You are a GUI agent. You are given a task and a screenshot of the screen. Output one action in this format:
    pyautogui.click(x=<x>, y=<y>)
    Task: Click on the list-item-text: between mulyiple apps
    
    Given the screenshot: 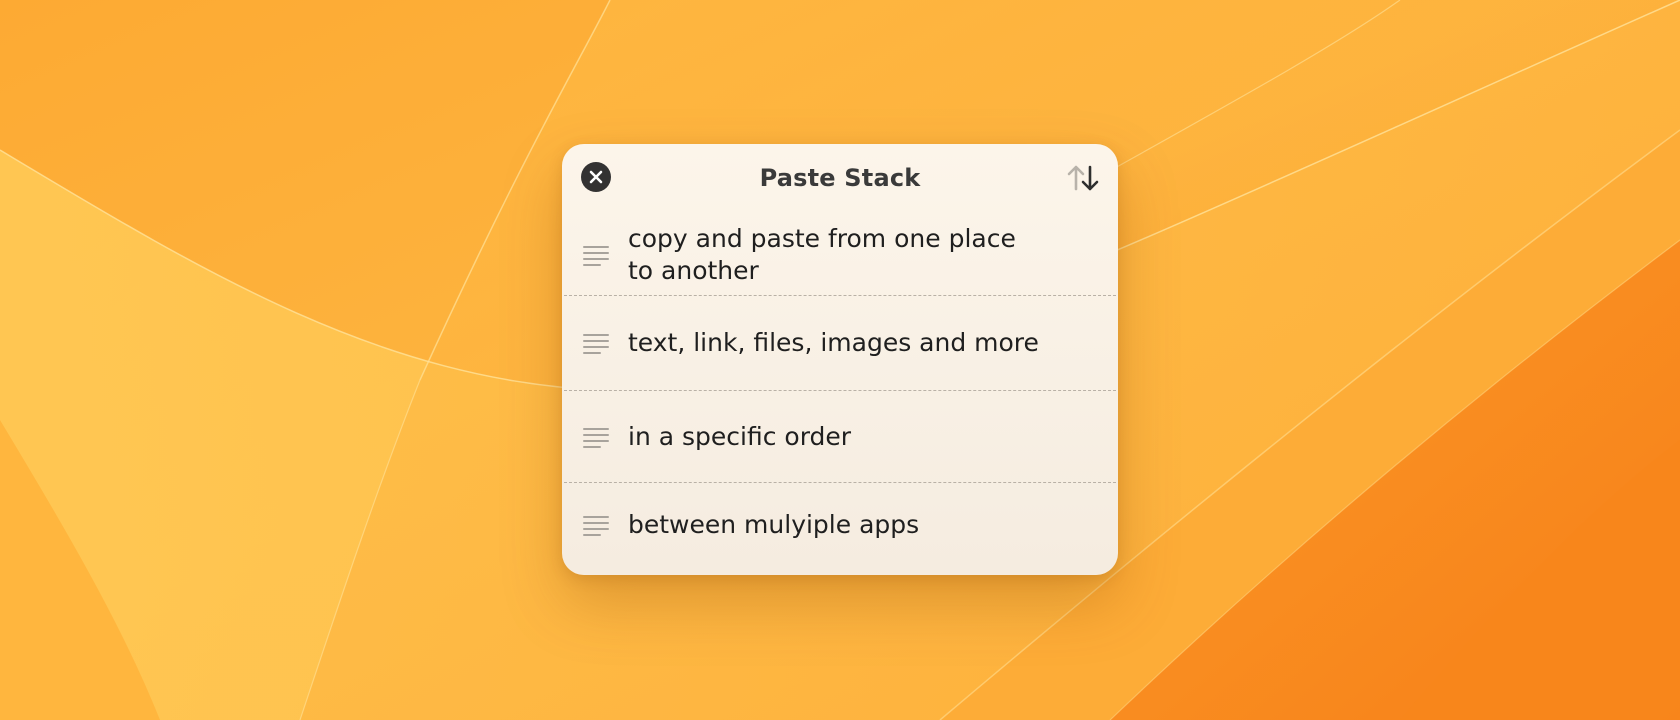 What is the action you would take?
    pyautogui.click(x=774, y=524)
    